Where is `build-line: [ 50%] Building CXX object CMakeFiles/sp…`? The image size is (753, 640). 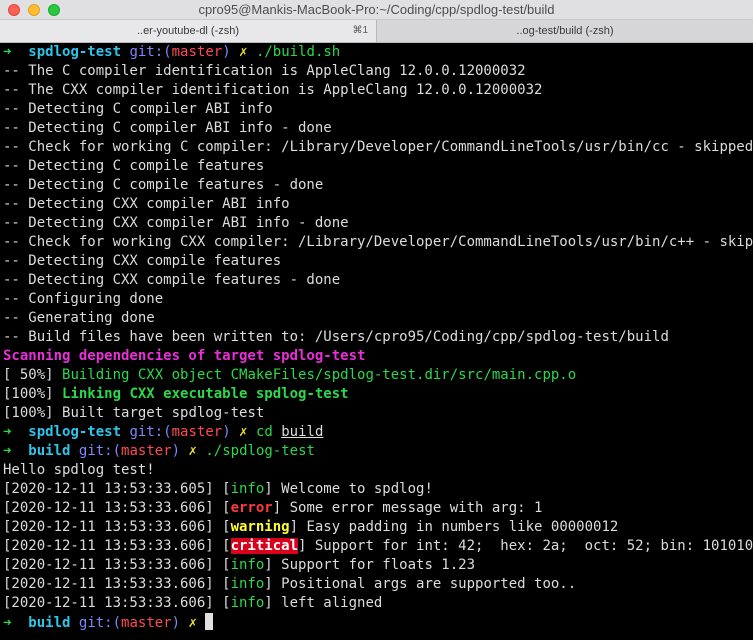
build-line: [ 50%] Building CXX object CMakeFiles/sp… is located at coordinates (378, 375).